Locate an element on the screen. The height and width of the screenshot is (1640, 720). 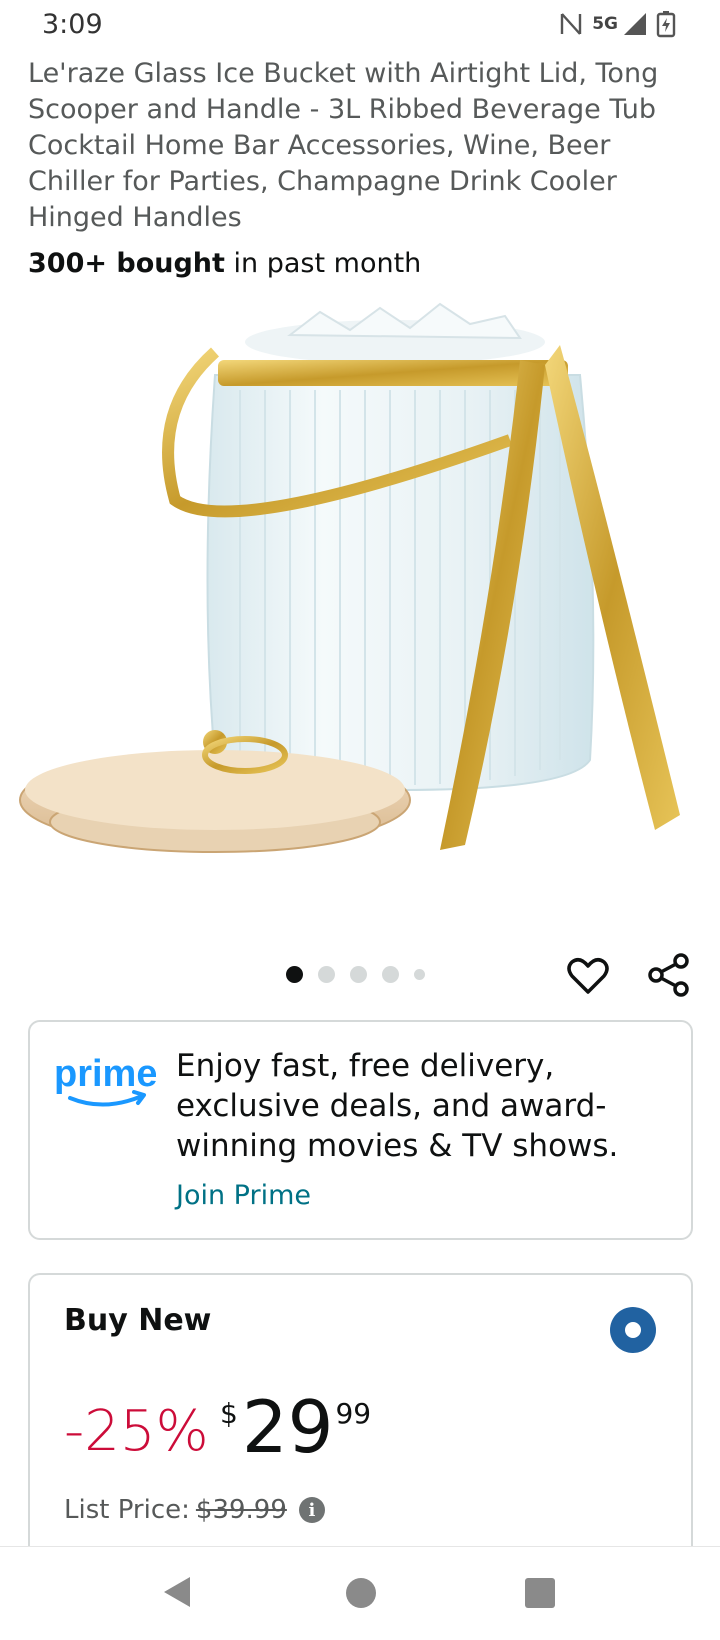
heart-icon is located at coordinates (588, 976).